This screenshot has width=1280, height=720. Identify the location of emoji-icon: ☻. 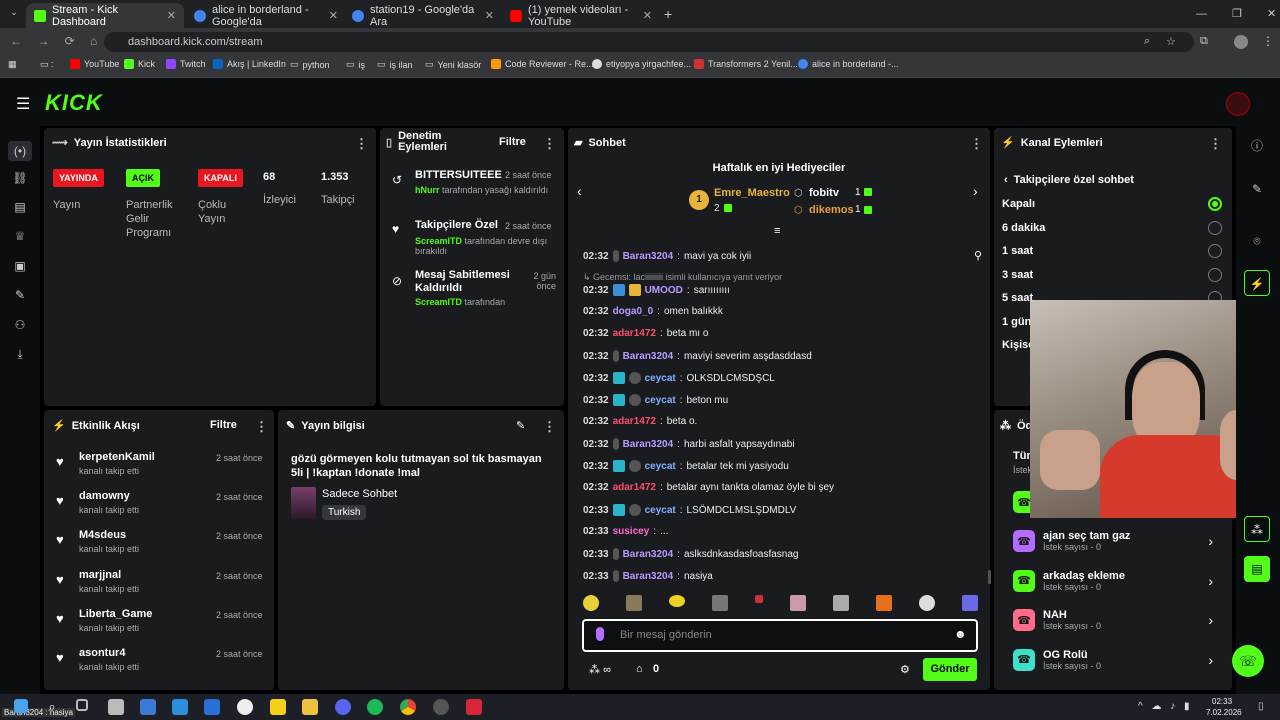
(960, 634).